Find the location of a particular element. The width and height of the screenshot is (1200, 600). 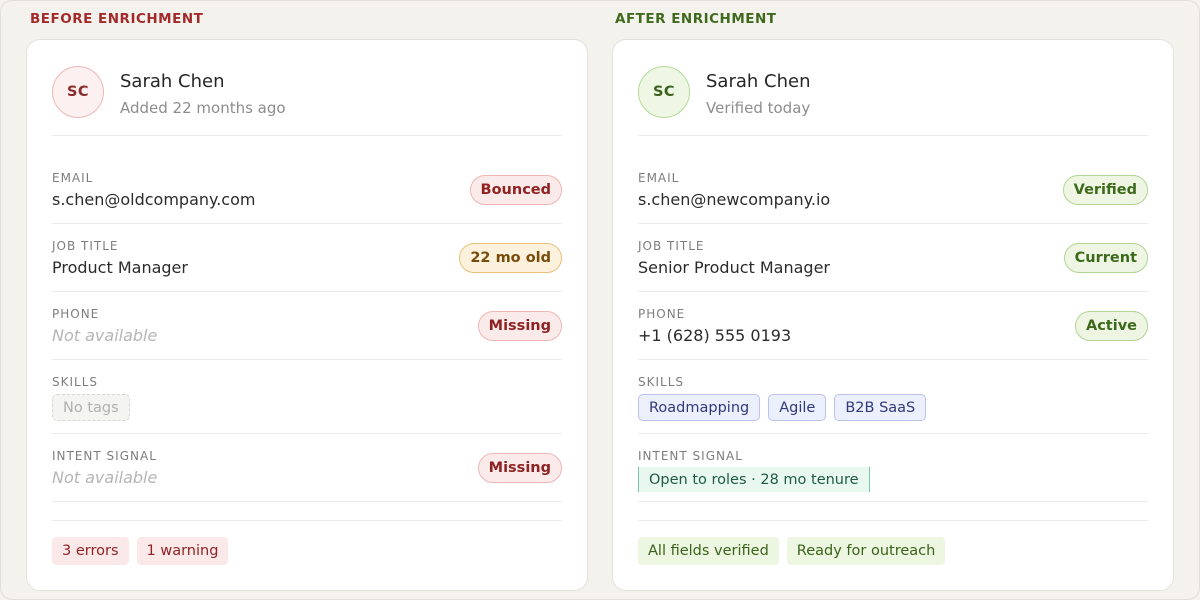

skill-tag-agile: Agile is located at coordinates (797, 407).